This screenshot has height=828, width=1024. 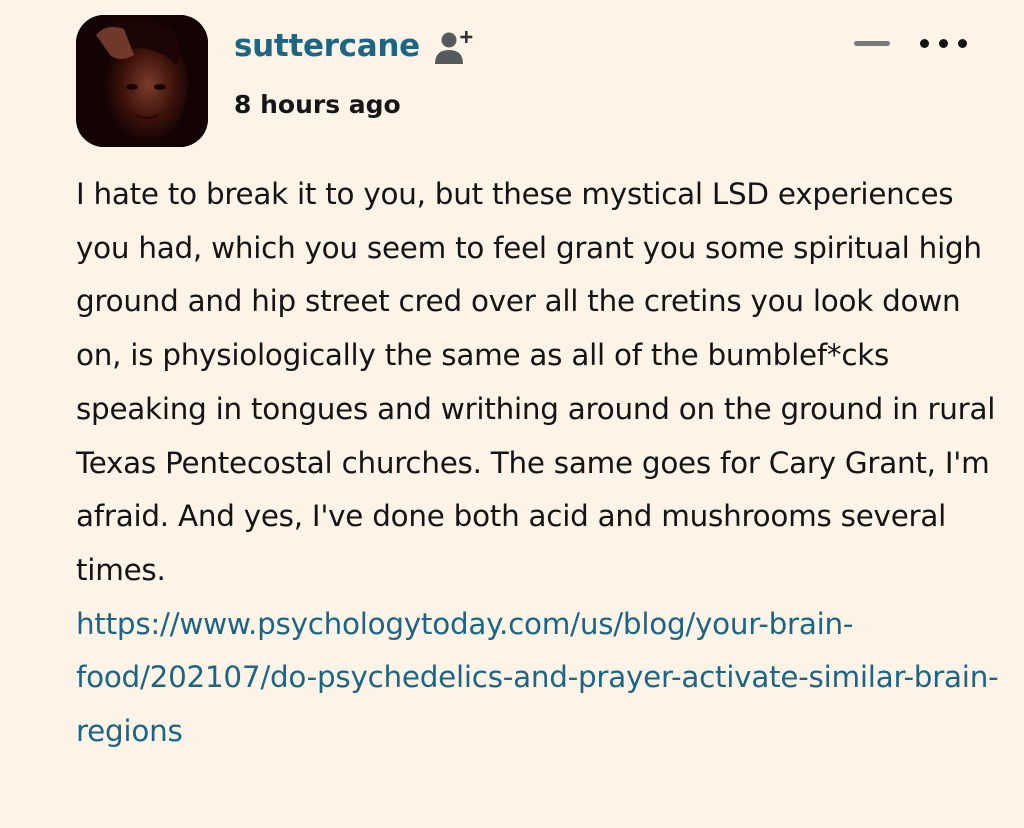 I want to click on avatar, so click(x=142, y=81).